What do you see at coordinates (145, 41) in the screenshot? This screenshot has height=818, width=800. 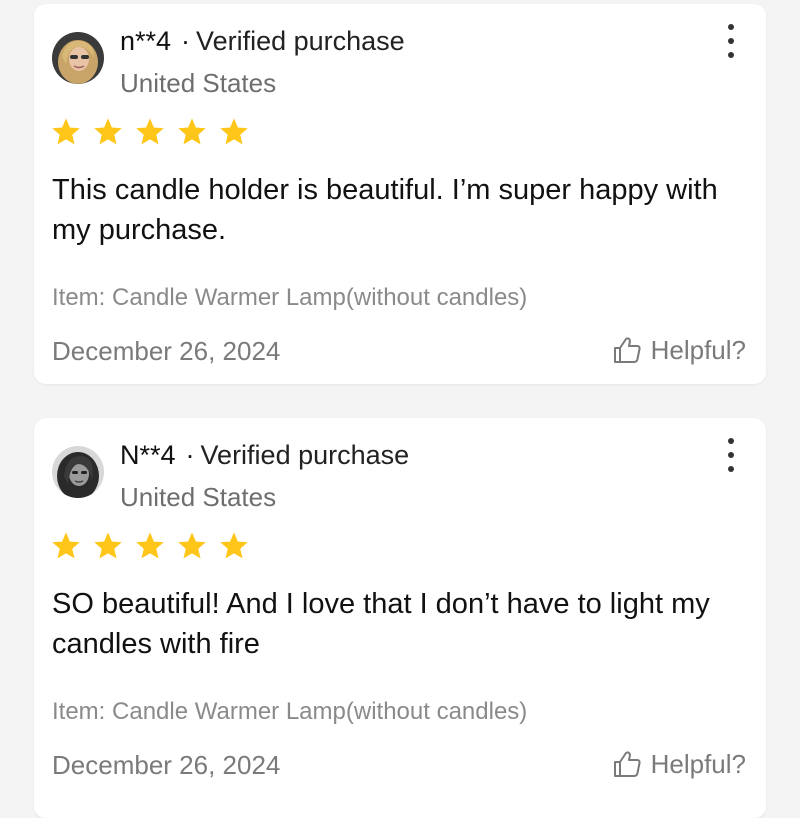 I see `reviewer-name: n**4` at bounding box center [145, 41].